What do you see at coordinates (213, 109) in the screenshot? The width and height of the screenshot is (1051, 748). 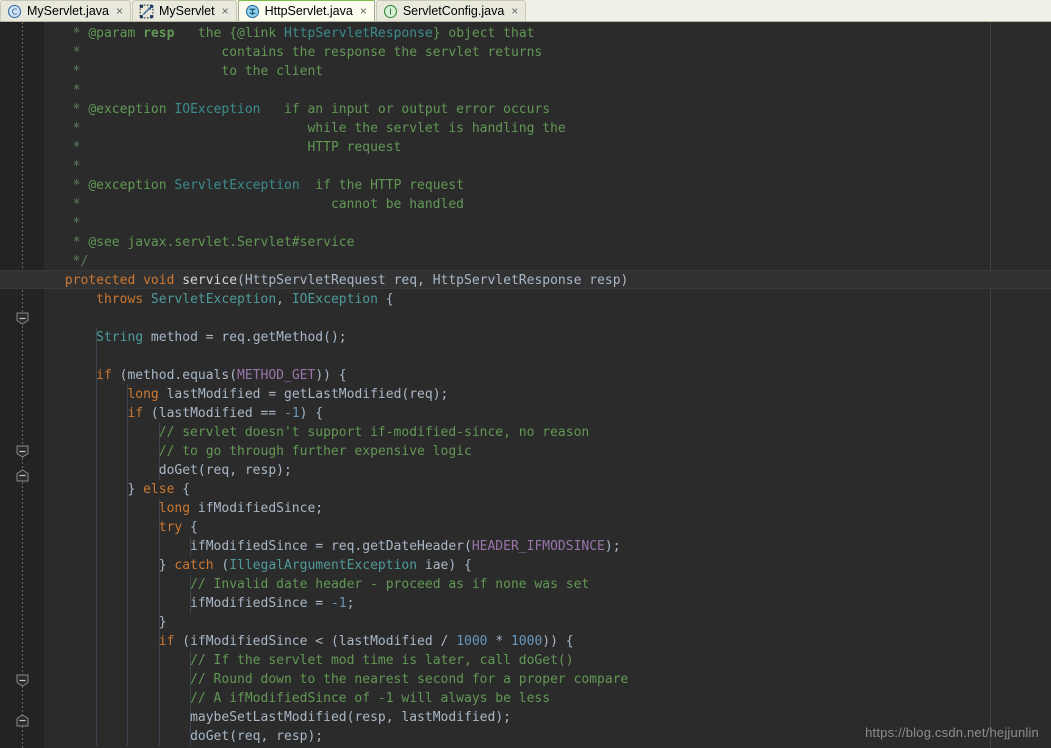 I see `code-token-cmt-lnk: IOException` at bounding box center [213, 109].